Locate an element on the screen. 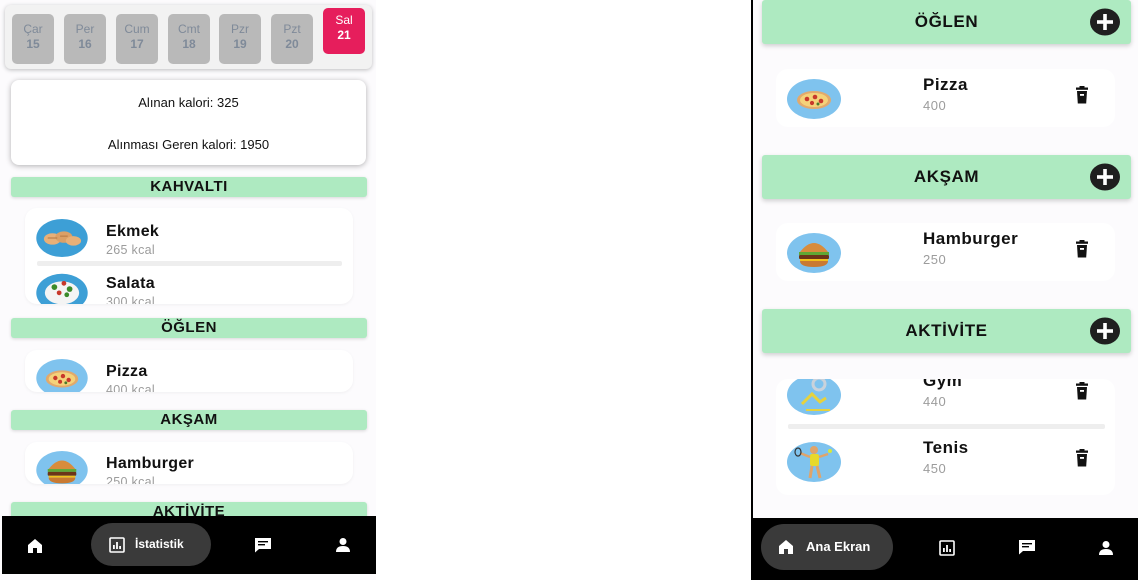 The height and width of the screenshot is (580, 1138). list-item: Pizza 400 is located at coordinates (945, 100).